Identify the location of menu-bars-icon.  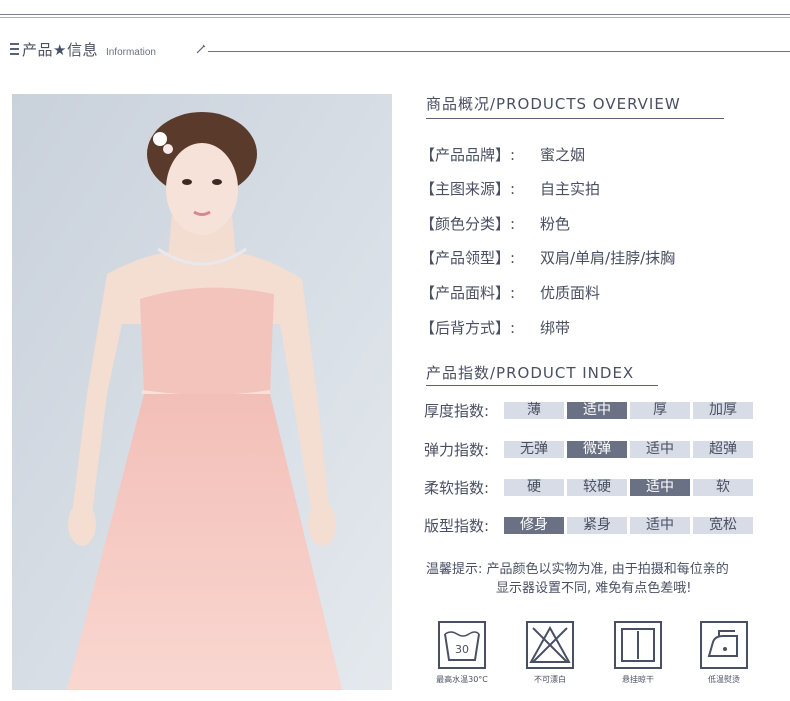
(14, 49).